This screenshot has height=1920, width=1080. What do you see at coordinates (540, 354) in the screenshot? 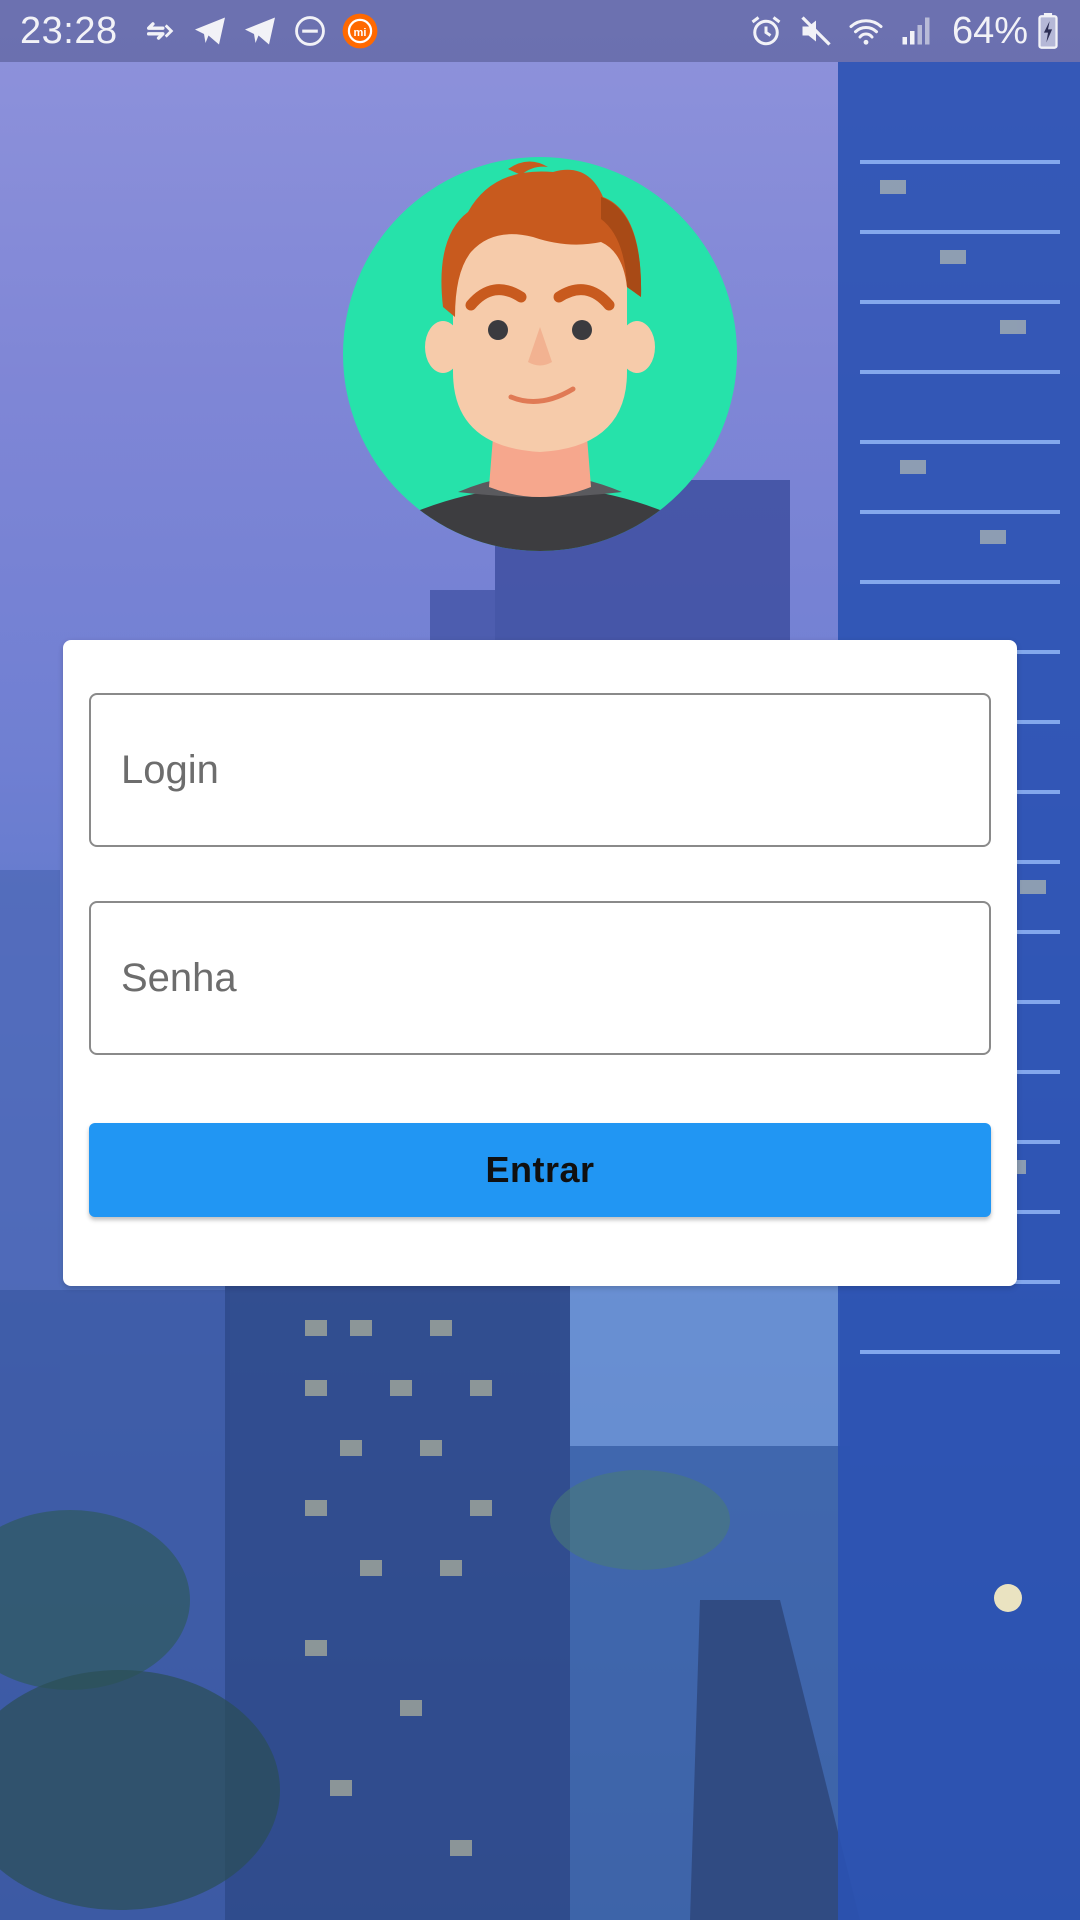
I see `user-avatar-icon` at bounding box center [540, 354].